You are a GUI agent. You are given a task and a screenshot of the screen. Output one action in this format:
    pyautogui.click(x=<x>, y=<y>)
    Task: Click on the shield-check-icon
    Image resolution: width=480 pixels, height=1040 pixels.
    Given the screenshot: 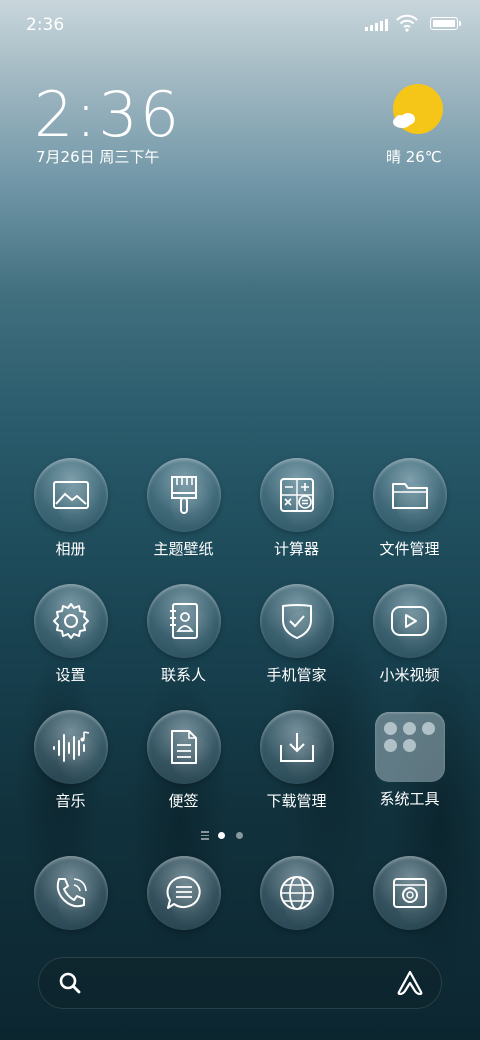 What is the action you would take?
    pyautogui.click(x=296, y=621)
    